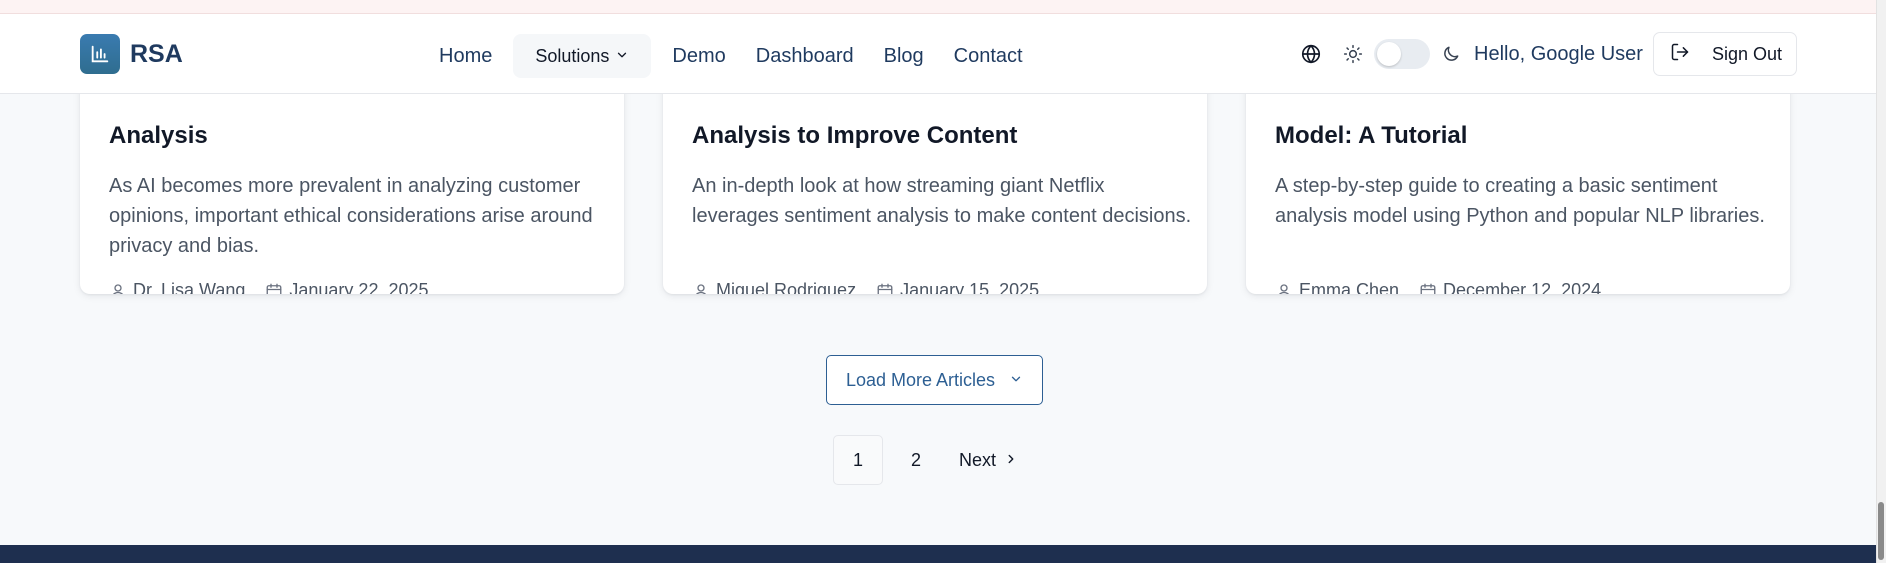 The height and width of the screenshot is (563, 1886). What do you see at coordinates (854, 136) in the screenshot?
I see `article-title: Analysis to Improve Content` at bounding box center [854, 136].